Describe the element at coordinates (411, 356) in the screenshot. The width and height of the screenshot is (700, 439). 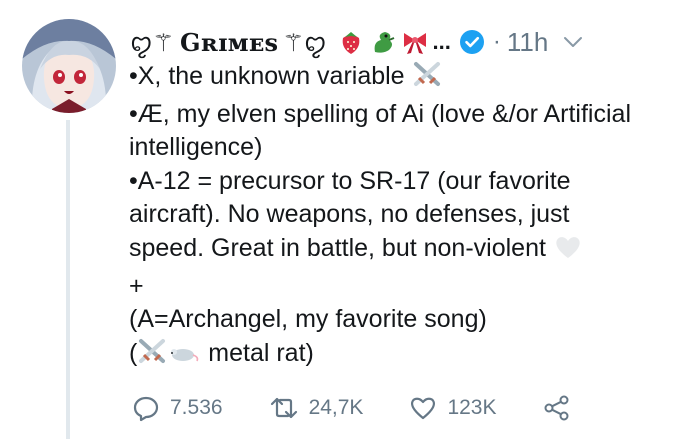
I see `tweet-line-9: ( metal rat)` at that location.